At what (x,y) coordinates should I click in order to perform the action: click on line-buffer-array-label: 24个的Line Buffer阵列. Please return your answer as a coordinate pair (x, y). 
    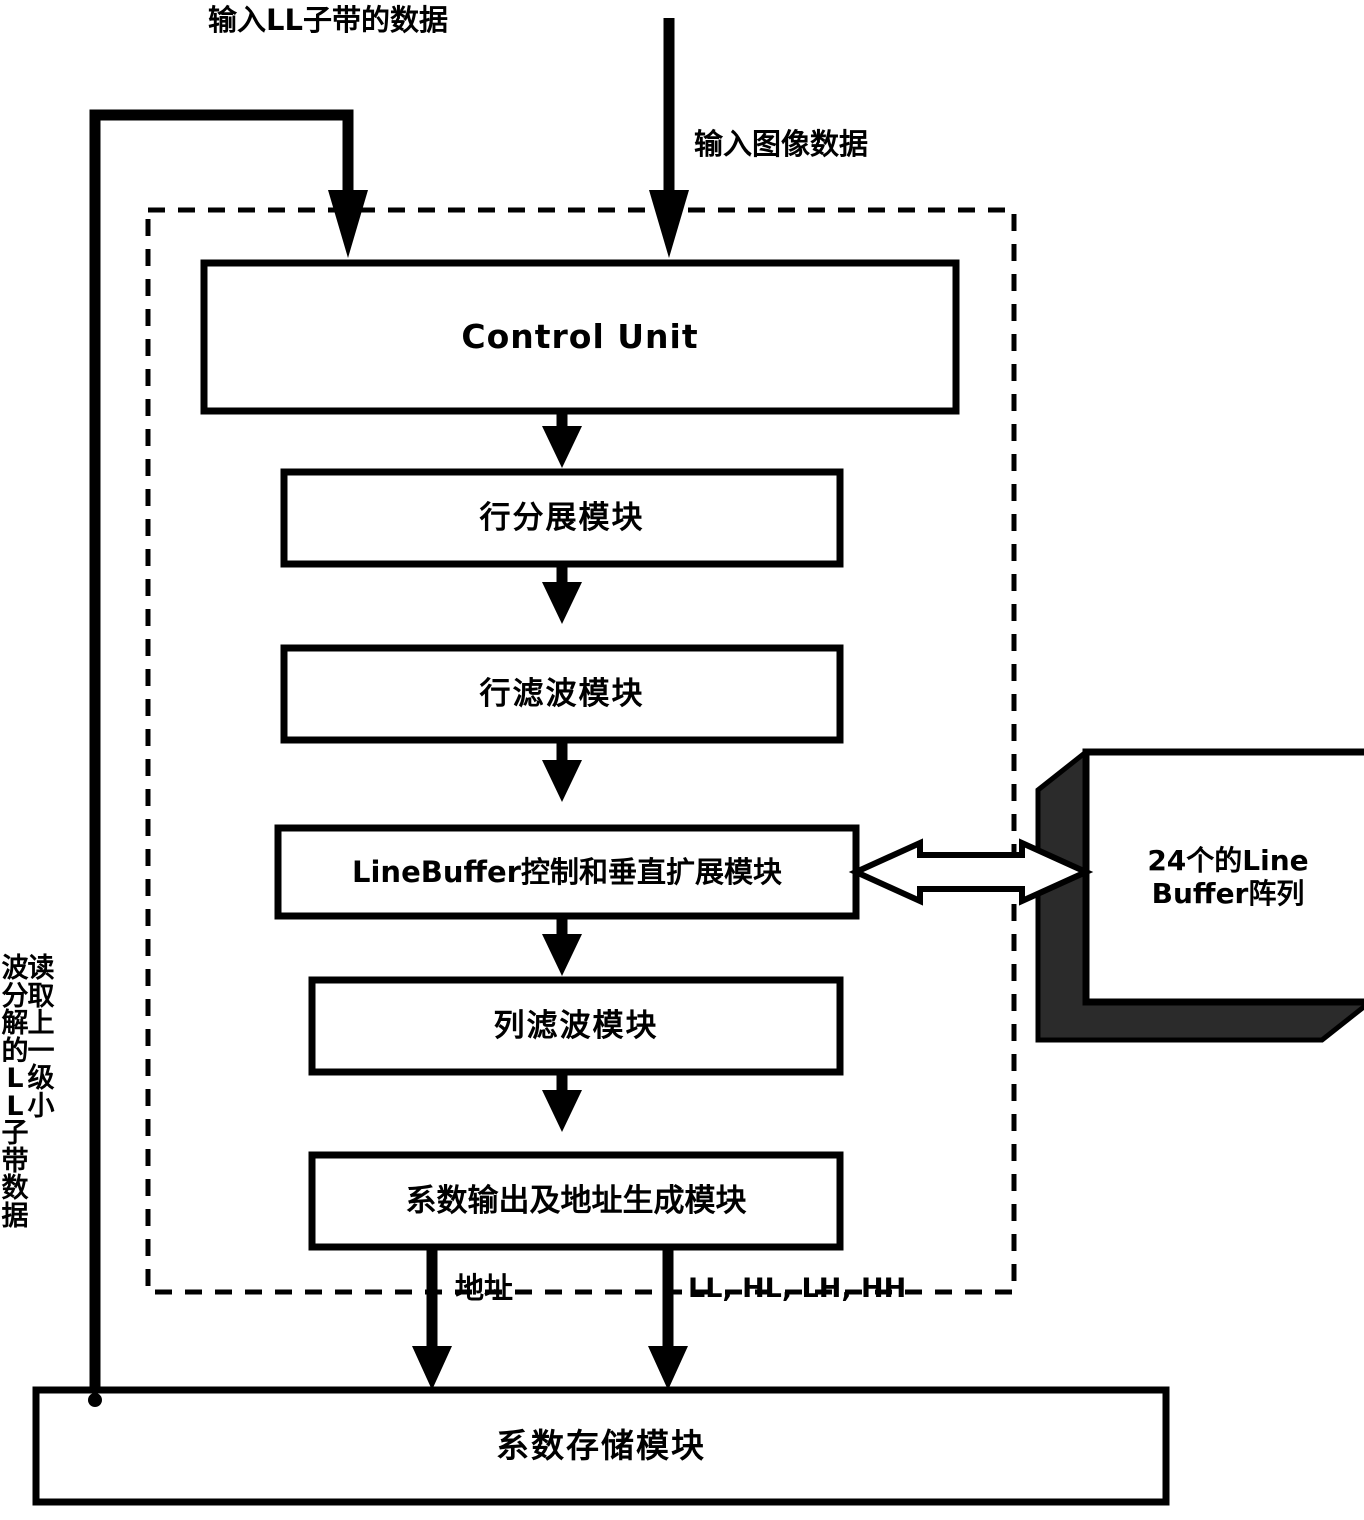
    Looking at the image, I should click on (1225, 877).